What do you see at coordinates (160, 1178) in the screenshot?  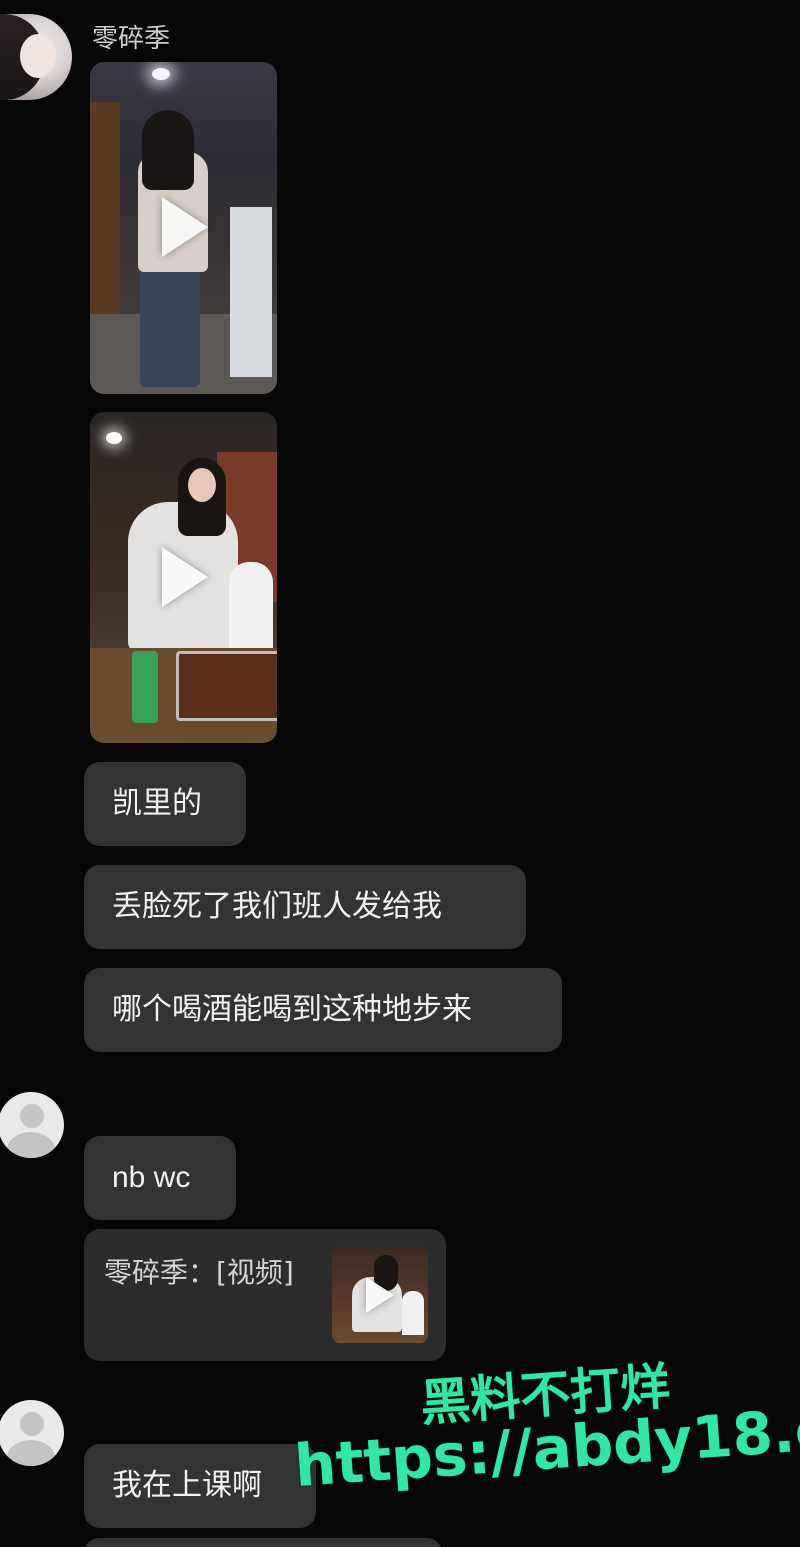 I see `message-bubble: nb wc` at bounding box center [160, 1178].